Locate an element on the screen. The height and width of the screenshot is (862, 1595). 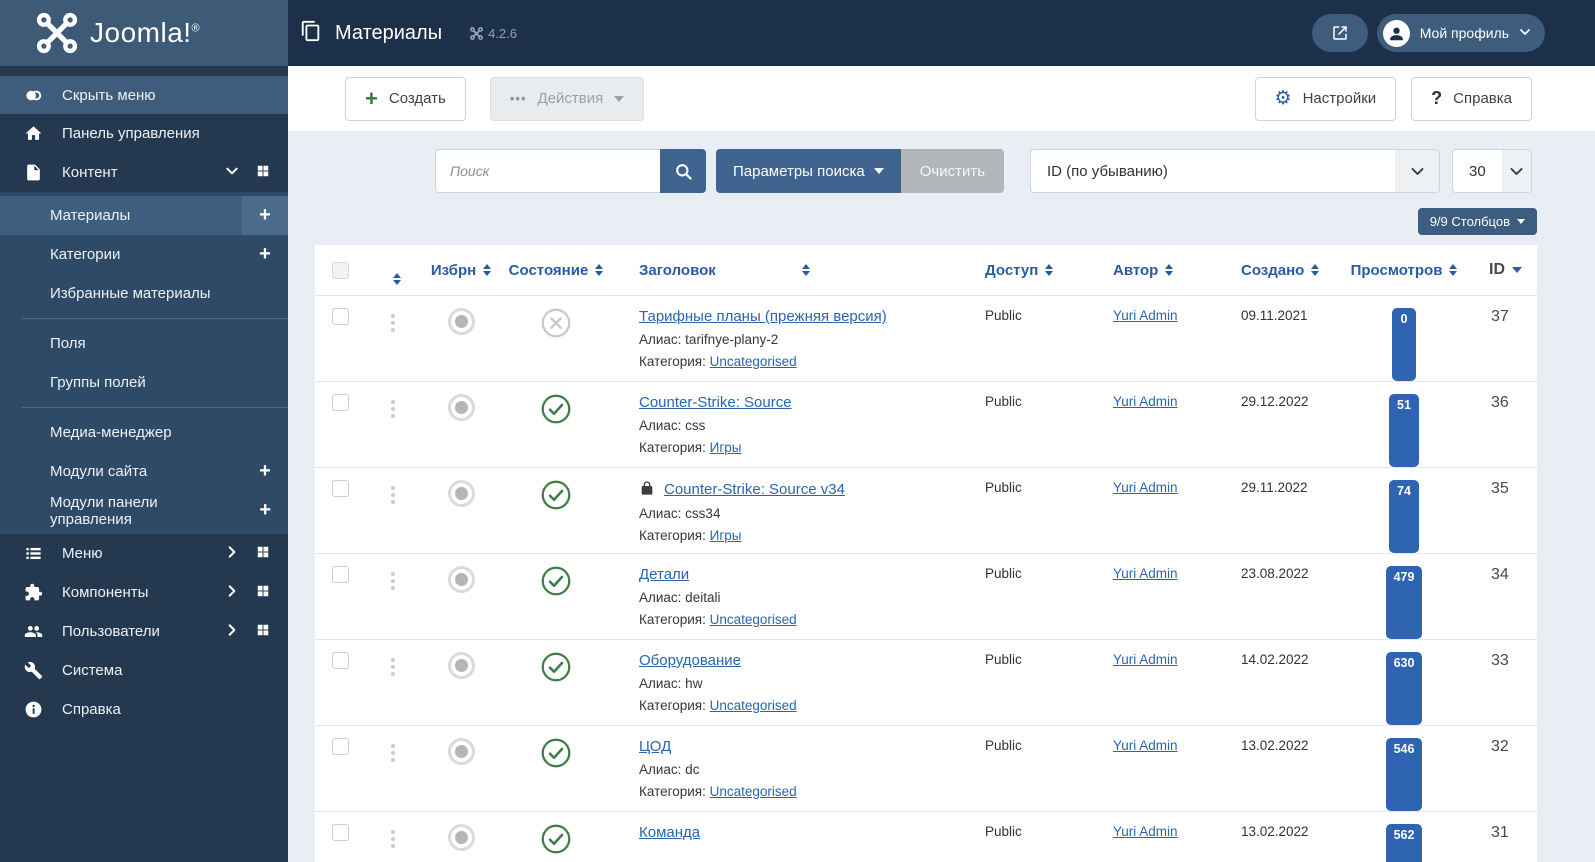
access-header: Доступ is located at coordinates (999, 270).